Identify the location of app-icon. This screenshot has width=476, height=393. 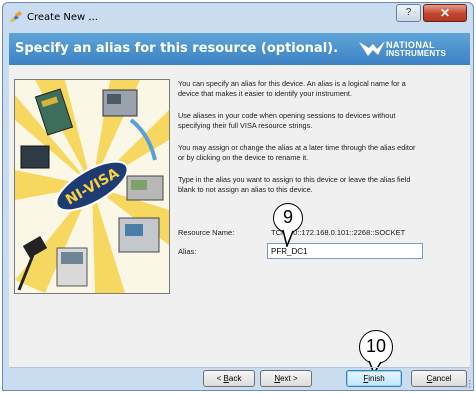
(16, 16).